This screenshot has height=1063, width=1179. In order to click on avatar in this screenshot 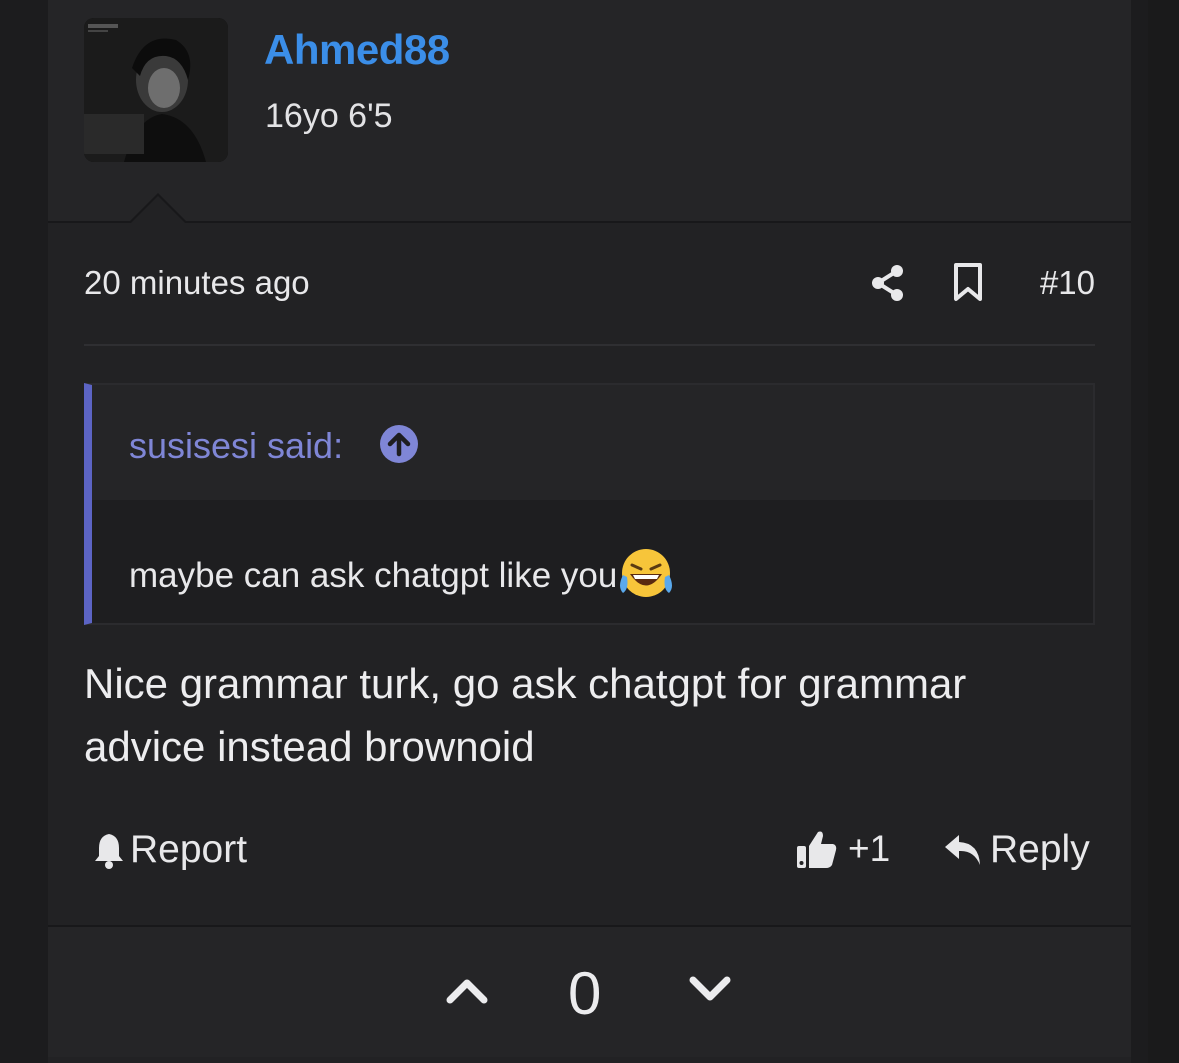, I will do `click(156, 90)`.